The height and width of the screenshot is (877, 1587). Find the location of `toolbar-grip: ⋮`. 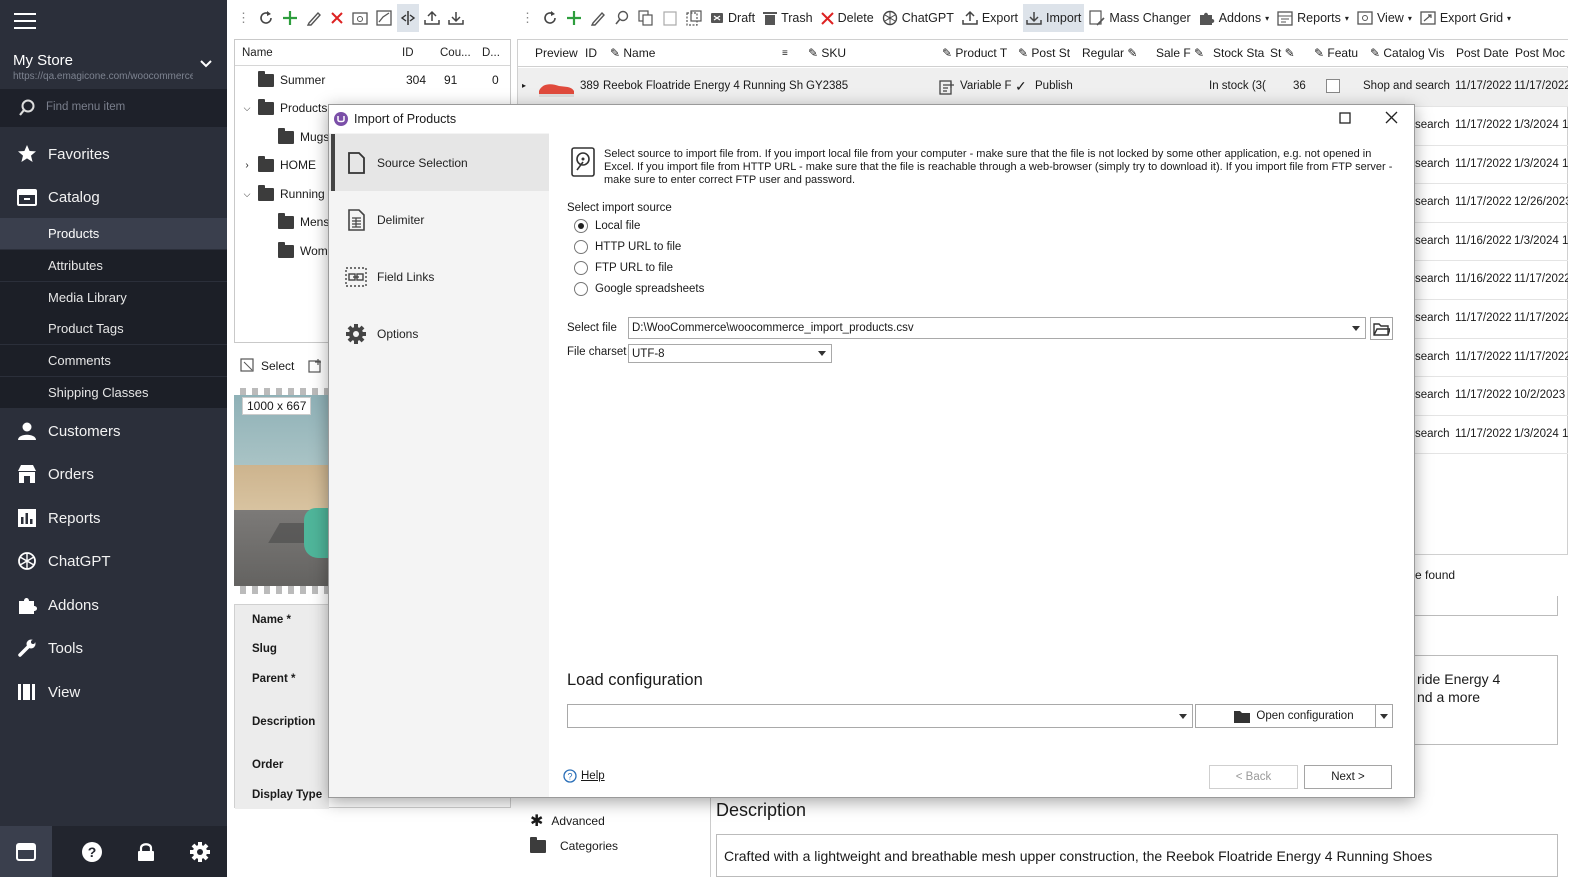

toolbar-grip: ⋮ is located at coordinates (243, 18).